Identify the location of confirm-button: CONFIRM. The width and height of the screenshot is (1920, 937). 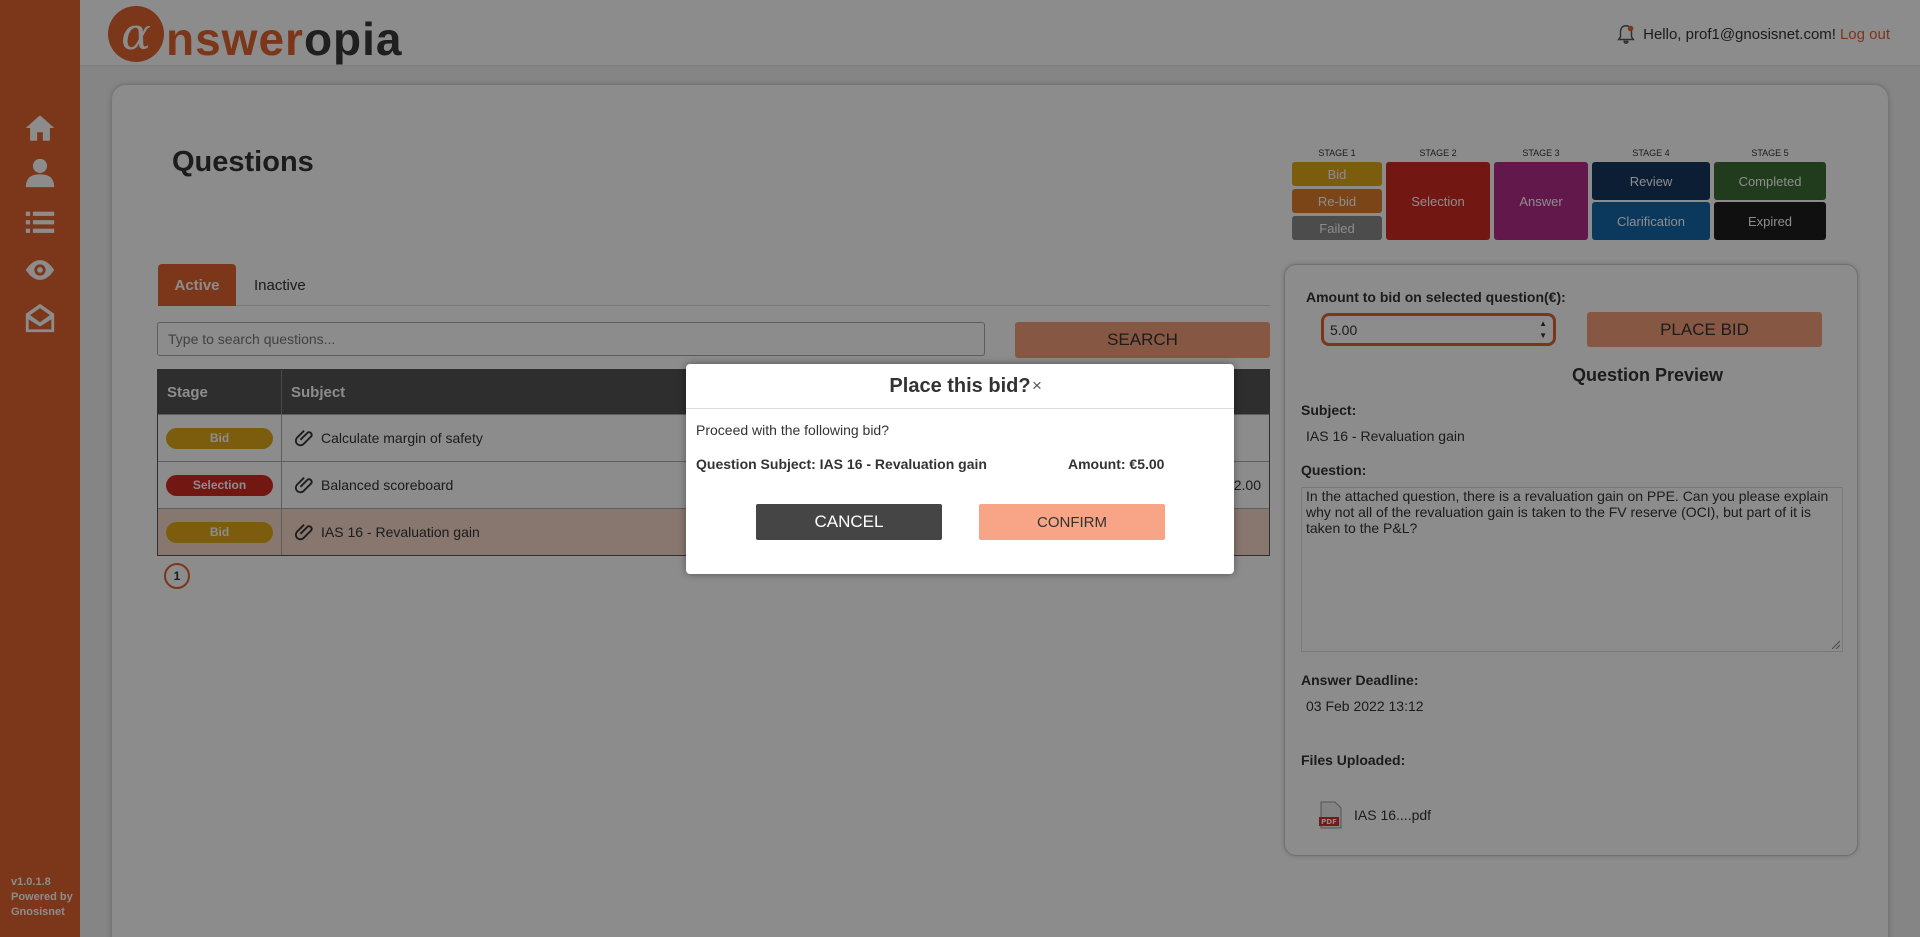
(1072, 522).